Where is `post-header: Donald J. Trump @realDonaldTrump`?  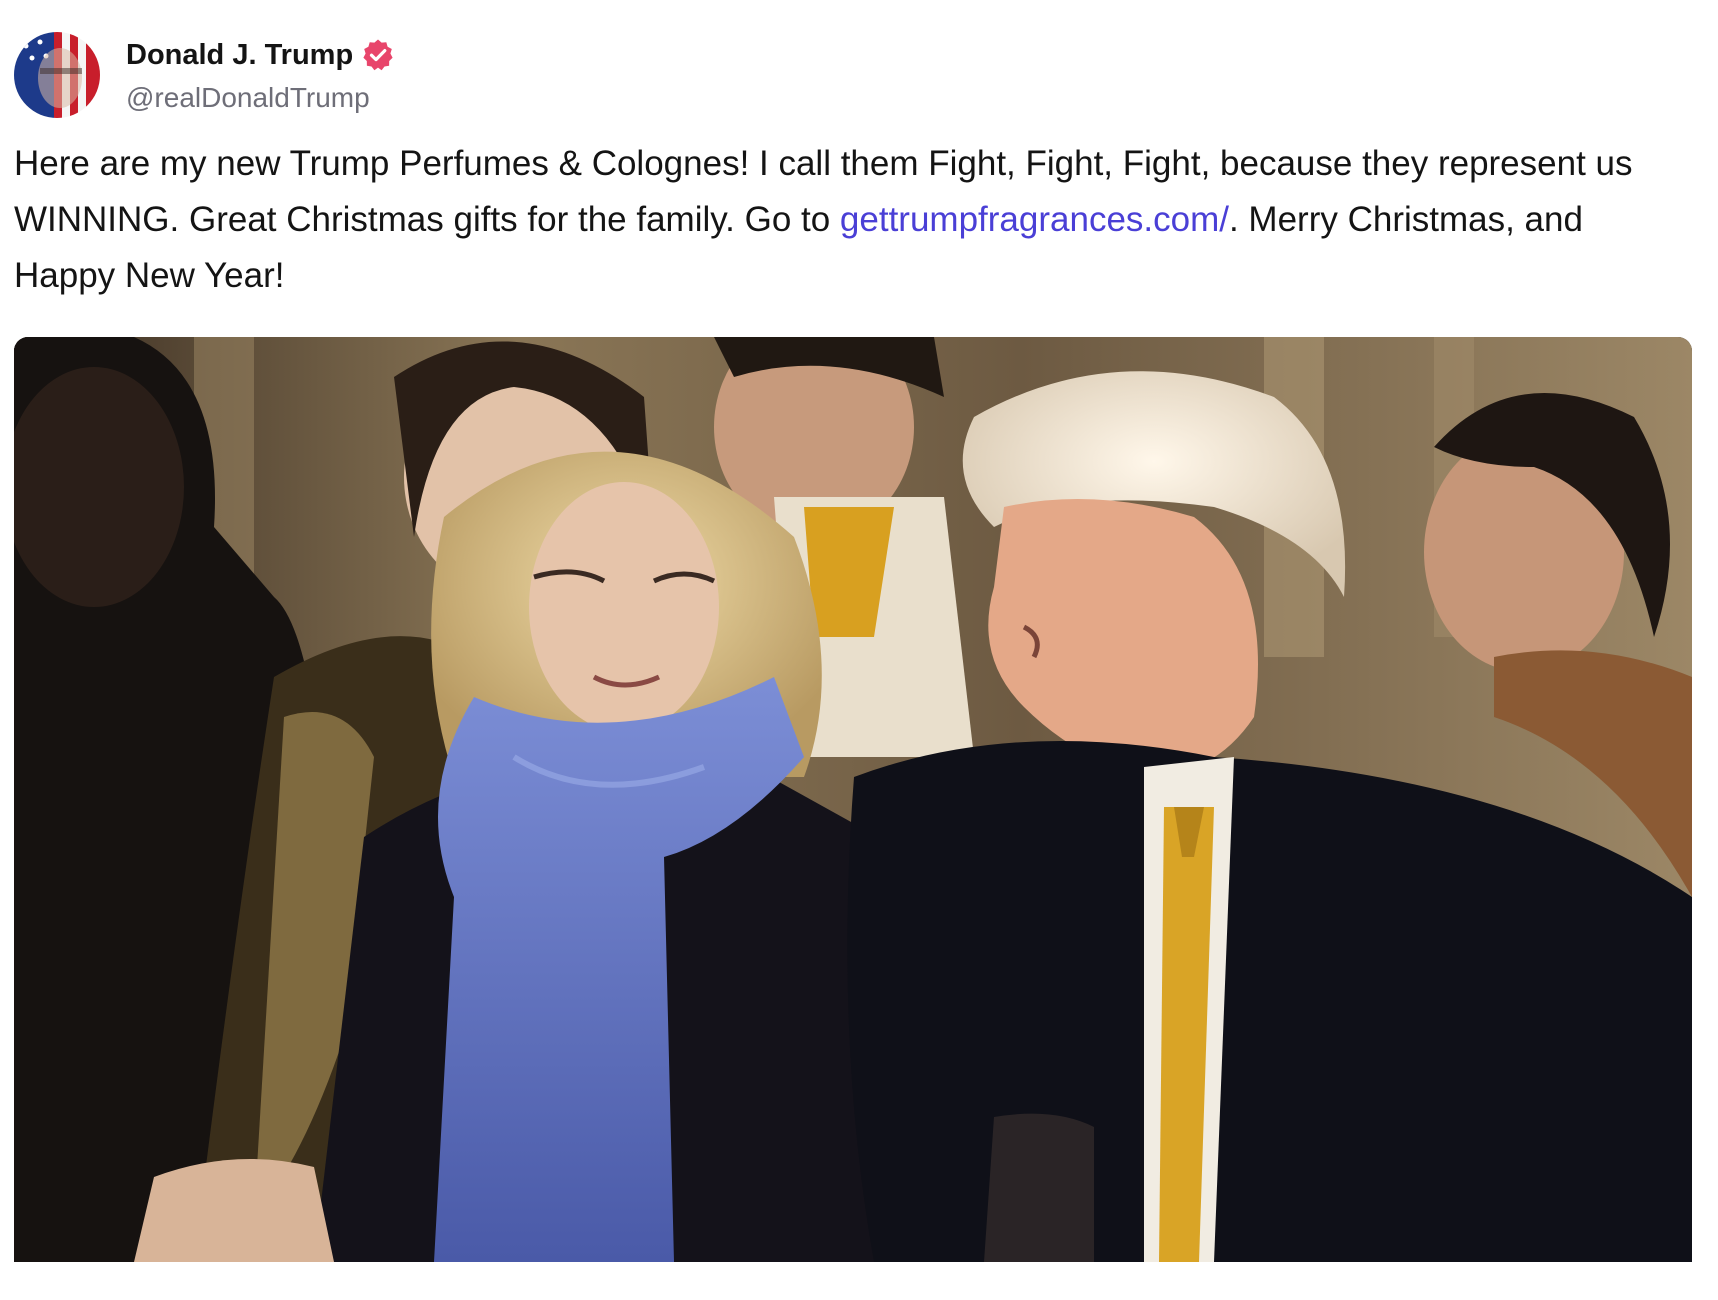 post-header: Donald J. Trump @realDonaldTrump is located at coordinates (204, 75).